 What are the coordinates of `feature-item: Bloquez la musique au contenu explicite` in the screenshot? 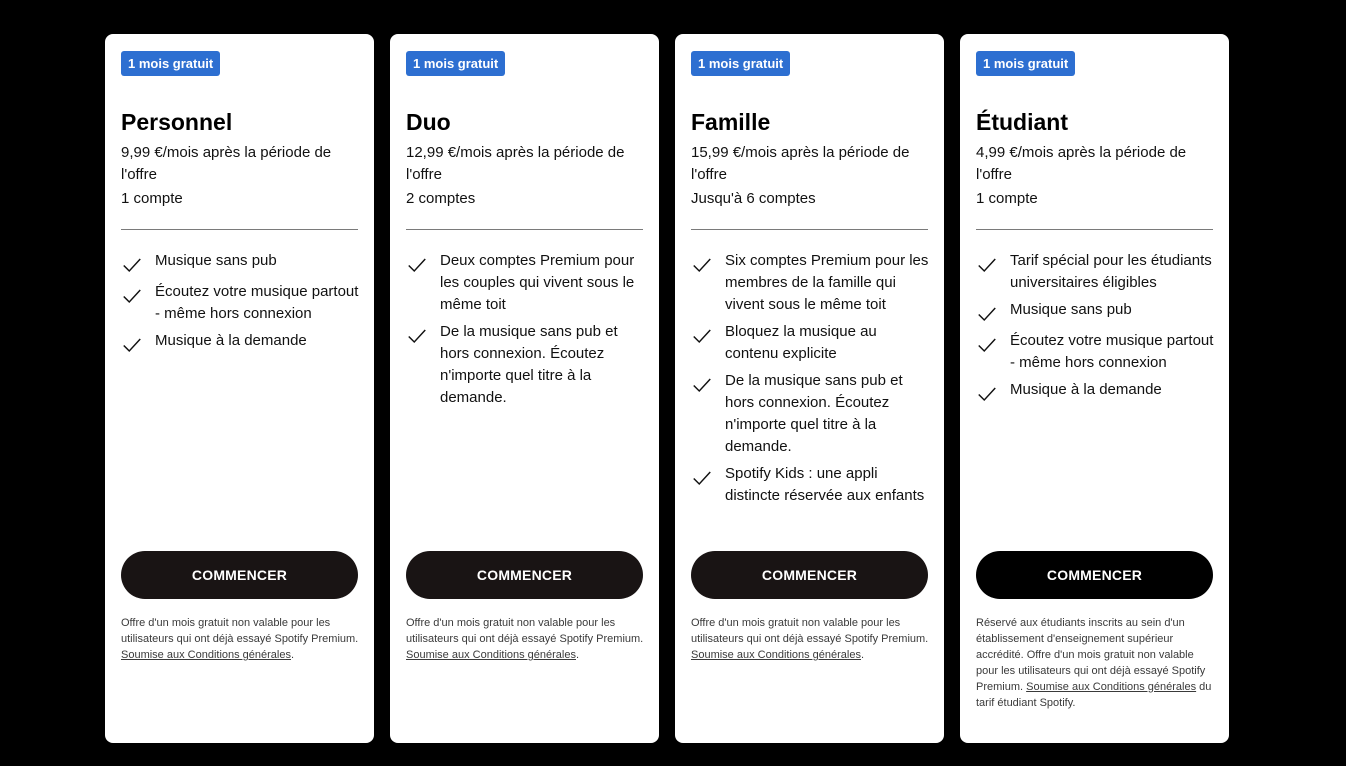 It's located at (810, 343).